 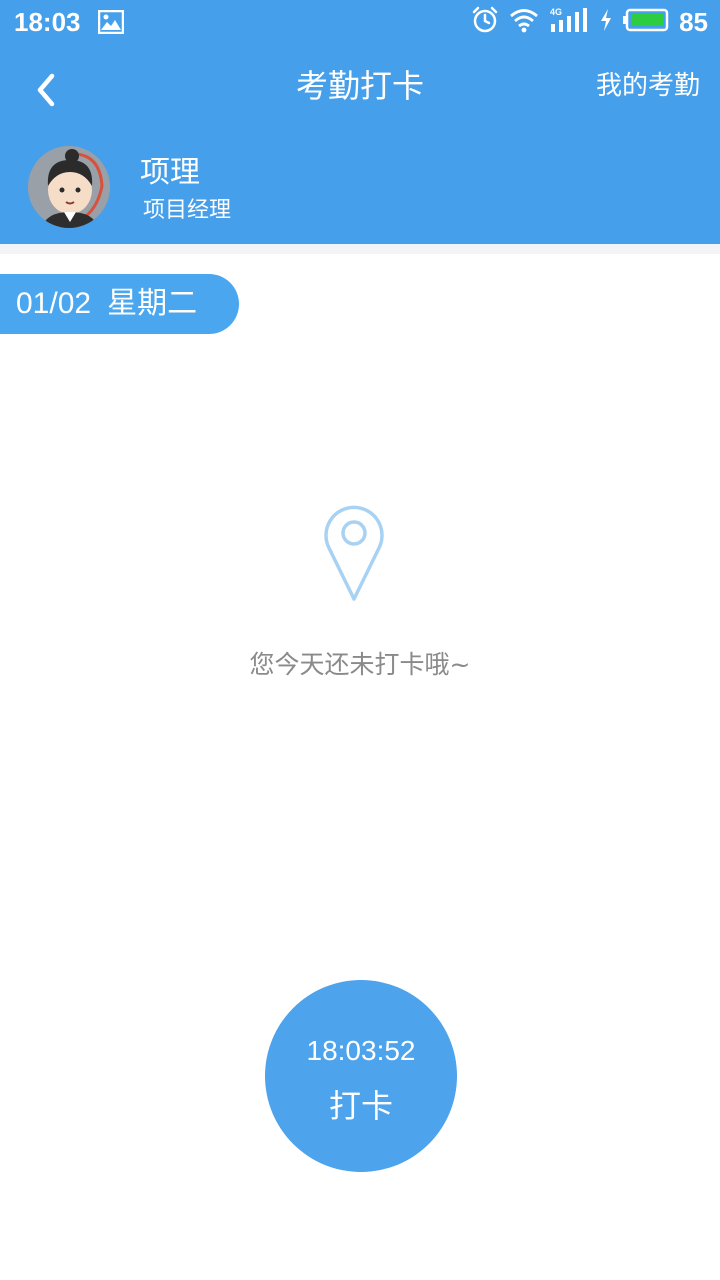 I want to click on divider, so click(x=360, y=249).